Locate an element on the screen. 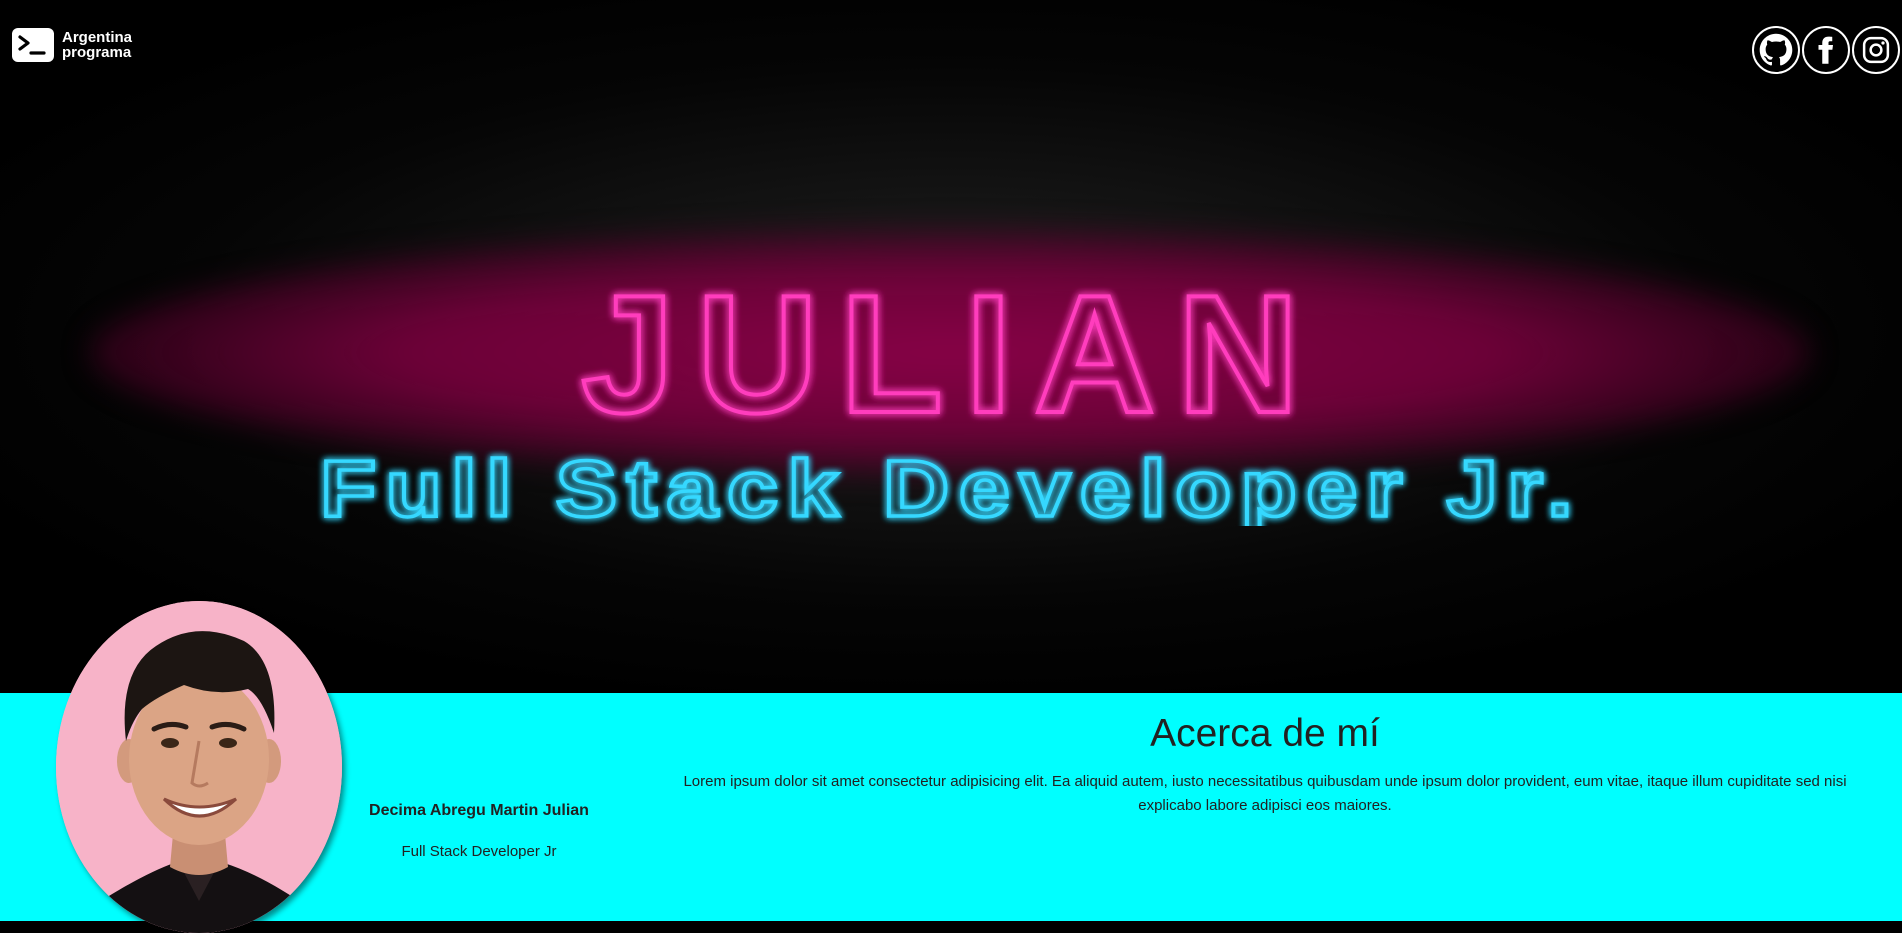 The width and height of the screenshot is (1902, 933). instagram-icon is located at coordinates (1876, 50).